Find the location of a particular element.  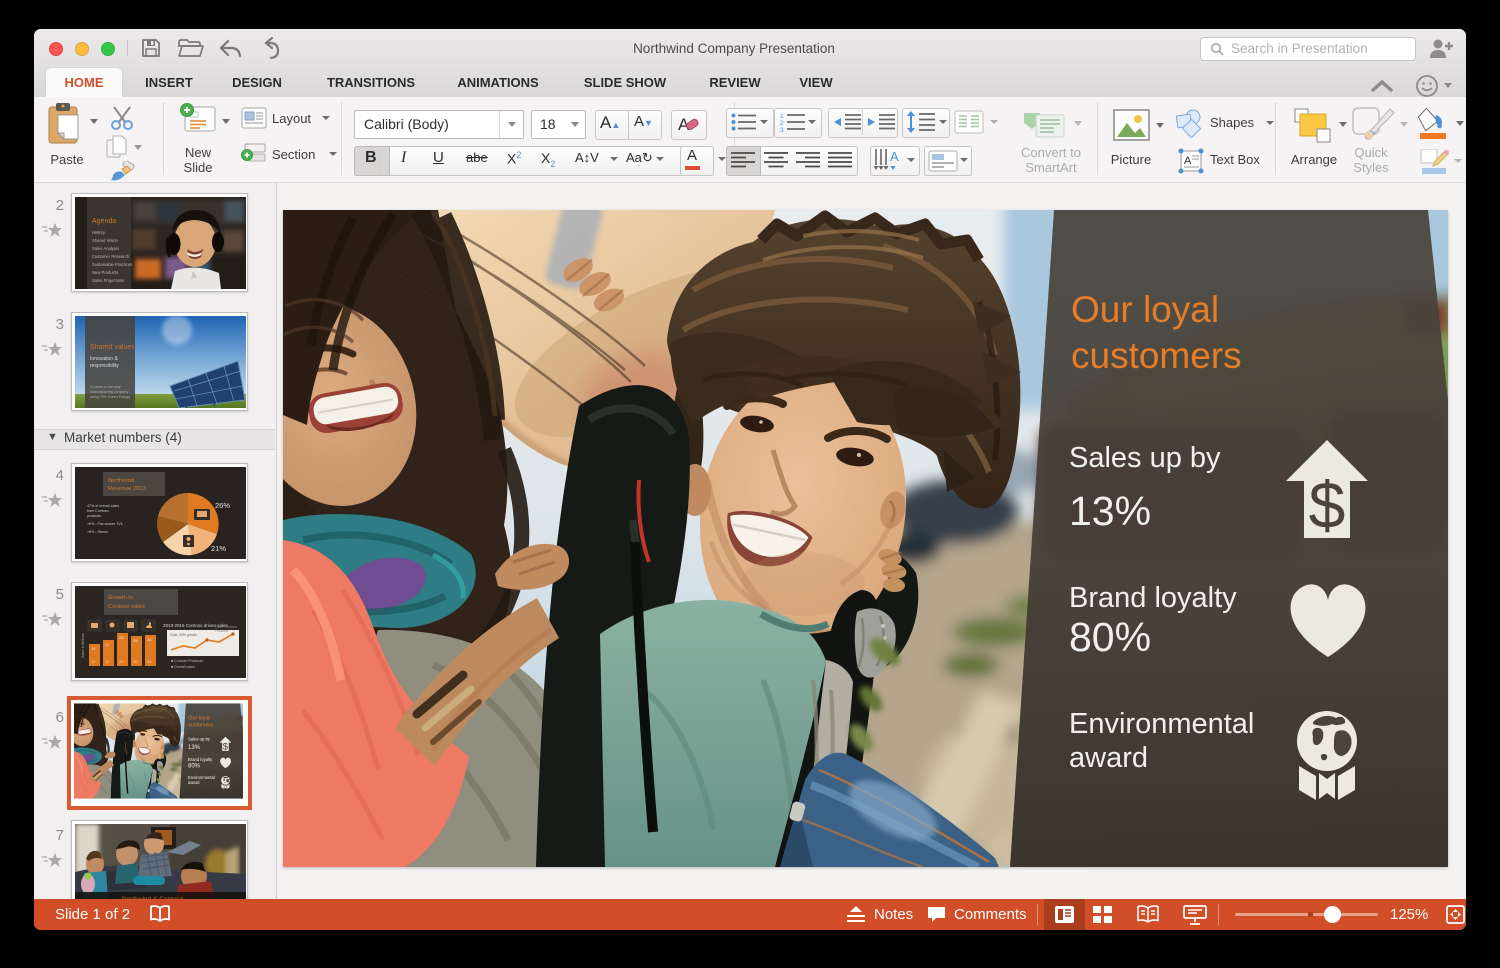

svg-text: using 75% Green Energy is located at coordinates (110, 397).